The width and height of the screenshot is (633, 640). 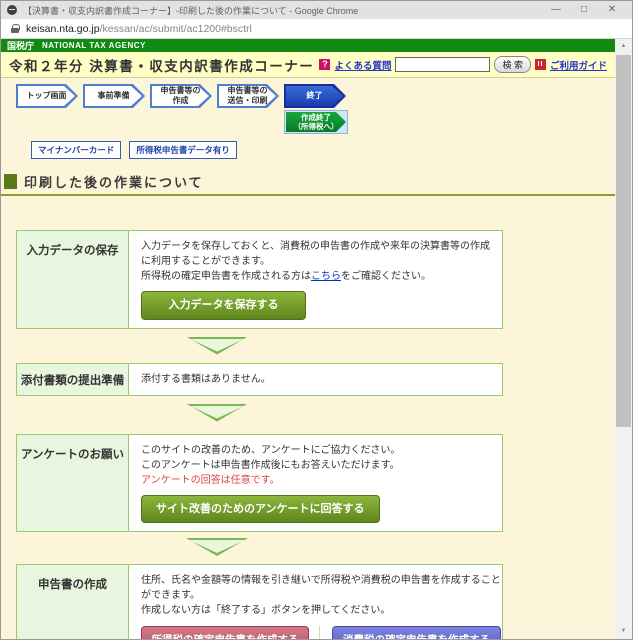 I want to click on question-icon: ?, so click(x=325, y=64).